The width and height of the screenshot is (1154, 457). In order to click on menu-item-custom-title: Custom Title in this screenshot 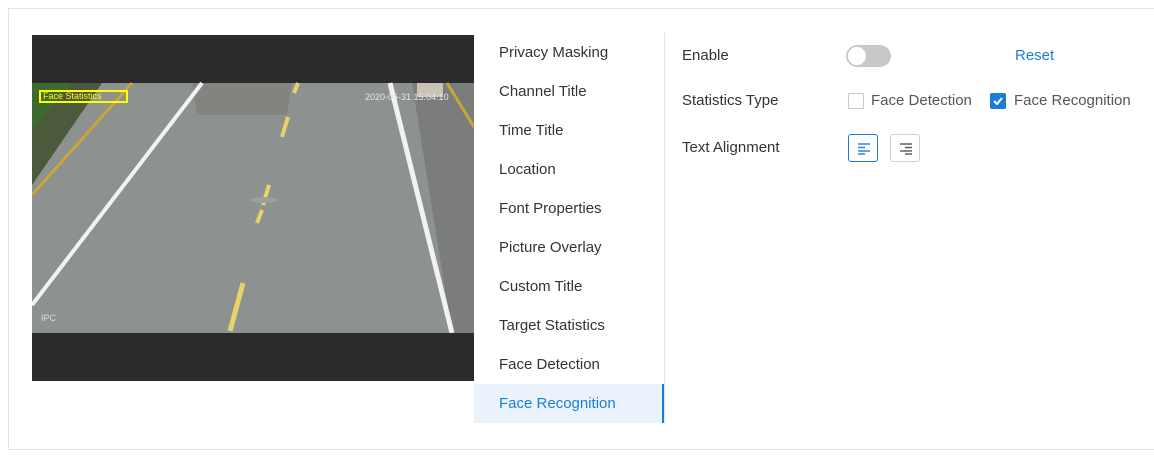, I will do `click(569, 286)`.